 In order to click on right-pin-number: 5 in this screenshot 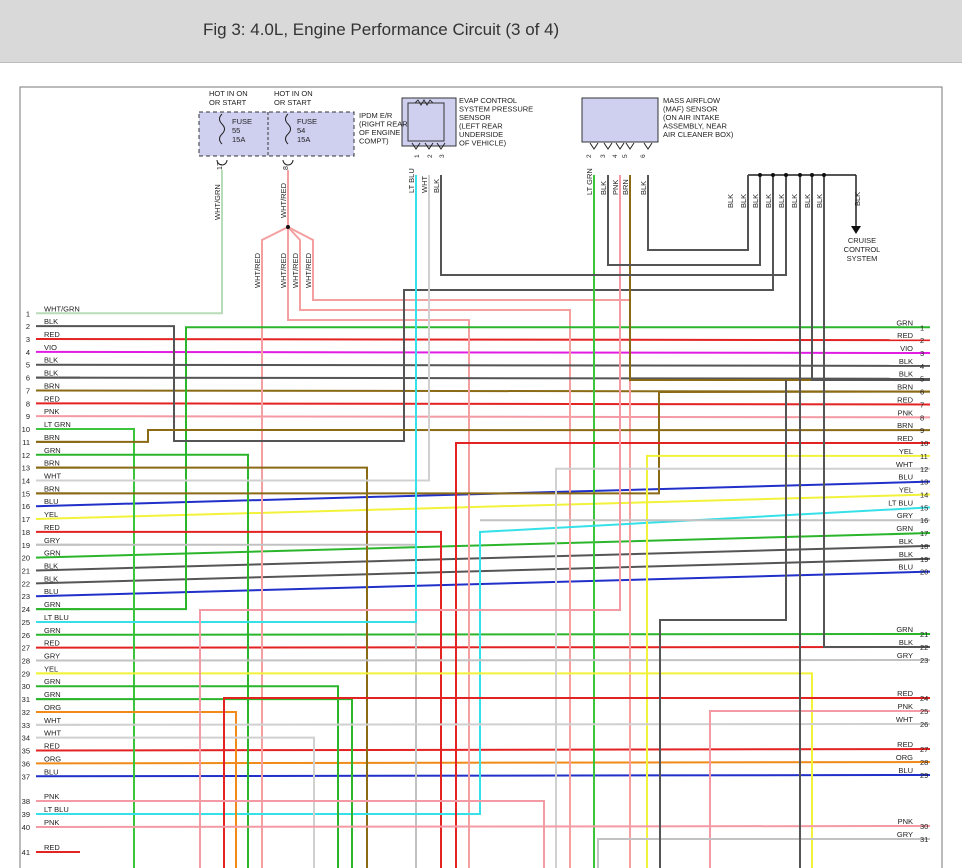, I will do `click(922, 379)`.